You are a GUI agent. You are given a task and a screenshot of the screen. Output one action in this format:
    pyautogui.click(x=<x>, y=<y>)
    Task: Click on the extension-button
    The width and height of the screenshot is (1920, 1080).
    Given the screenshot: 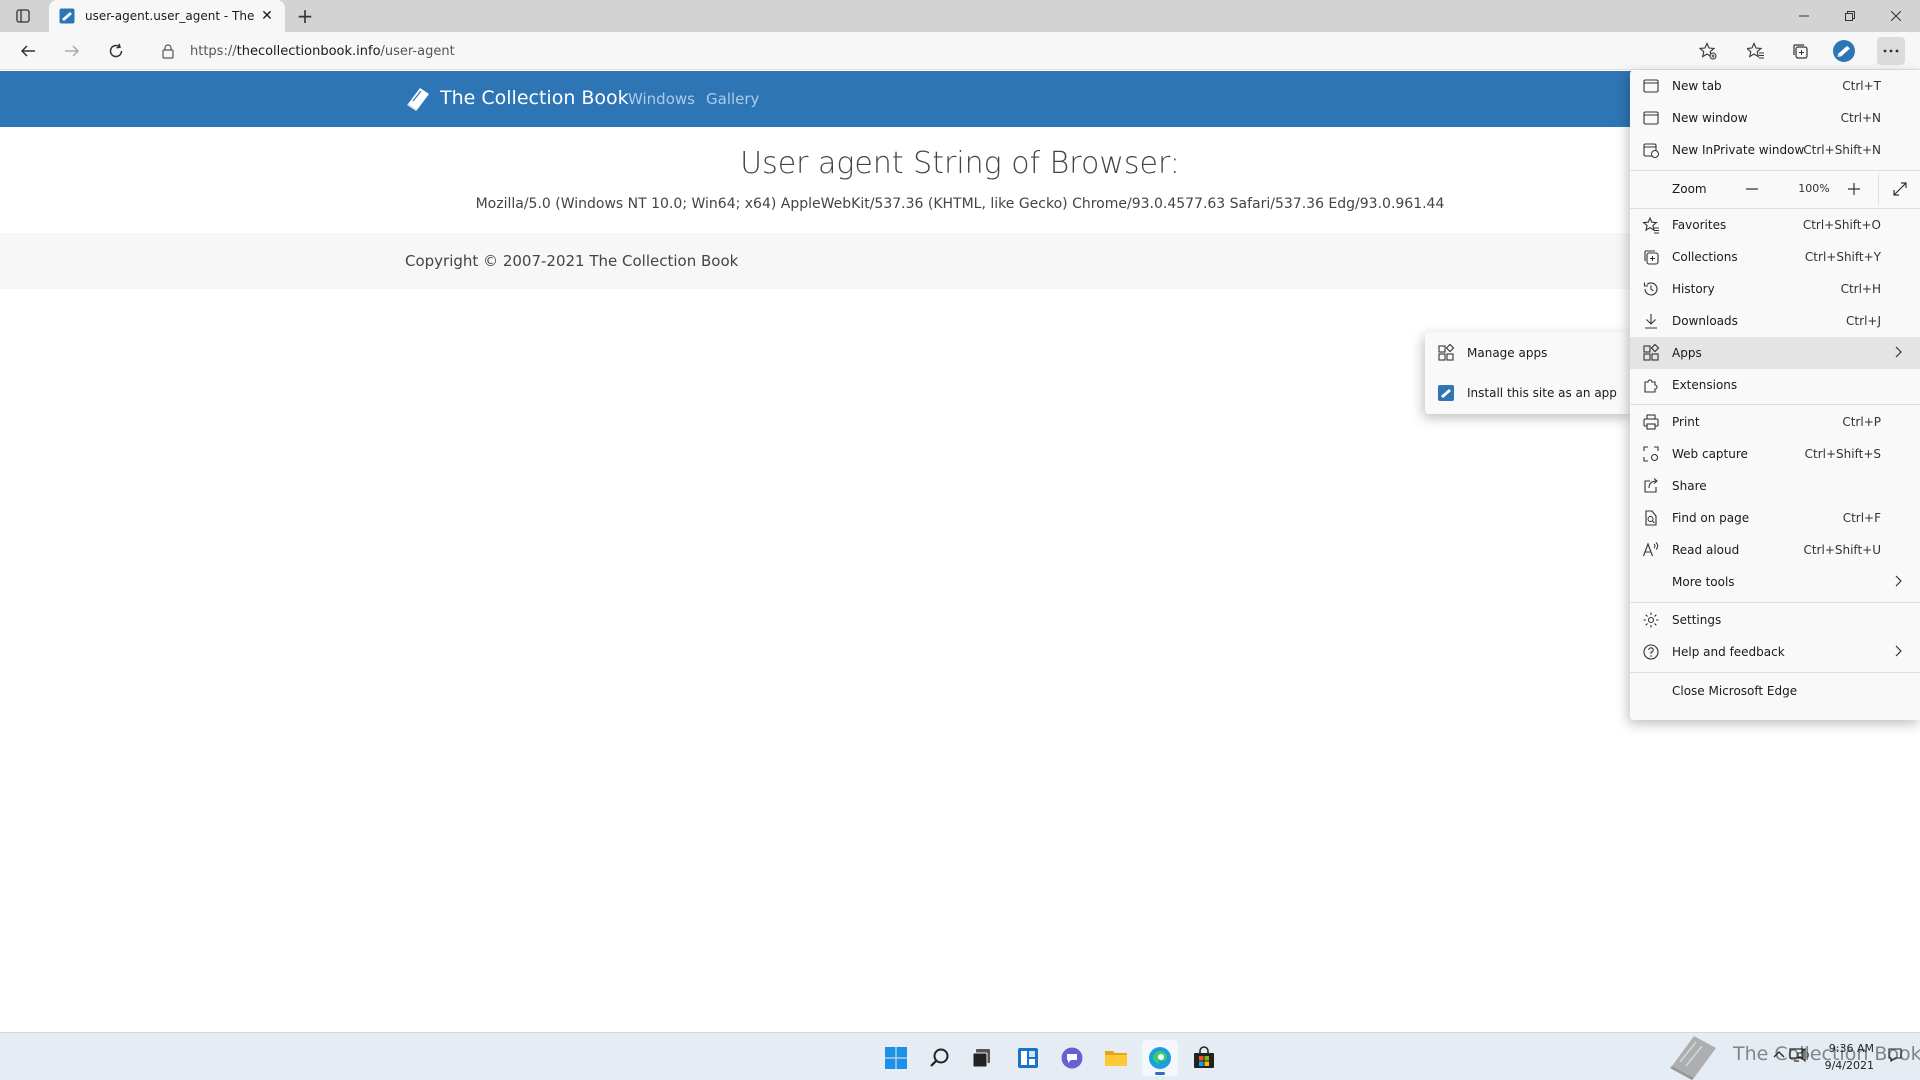 What is the action you would take?
    pyautogui.click(x=1844, y=51)
    